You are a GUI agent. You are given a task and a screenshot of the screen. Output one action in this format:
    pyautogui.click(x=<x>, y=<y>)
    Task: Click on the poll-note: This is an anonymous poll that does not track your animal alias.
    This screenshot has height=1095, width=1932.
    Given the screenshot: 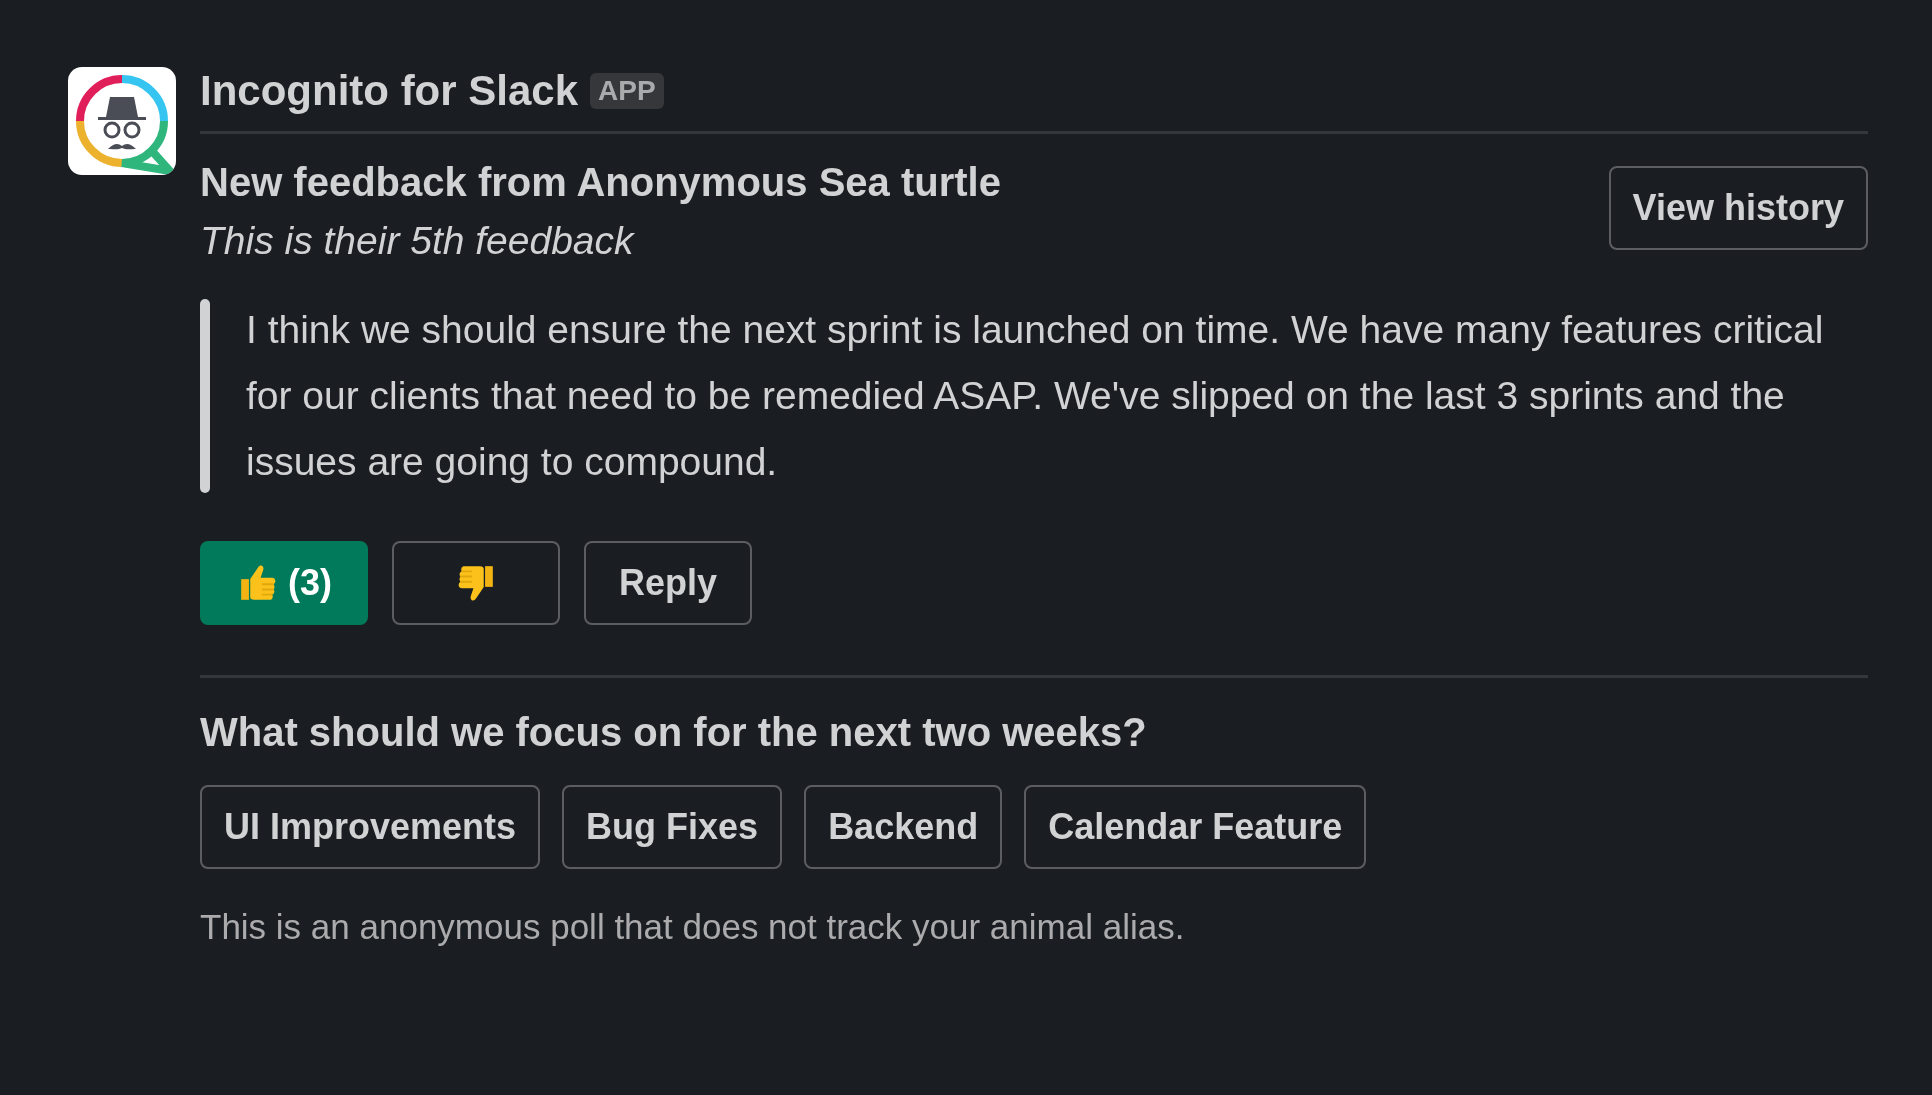 What is the action you would take?
    pyautogui.click(x=693, y=927)
    